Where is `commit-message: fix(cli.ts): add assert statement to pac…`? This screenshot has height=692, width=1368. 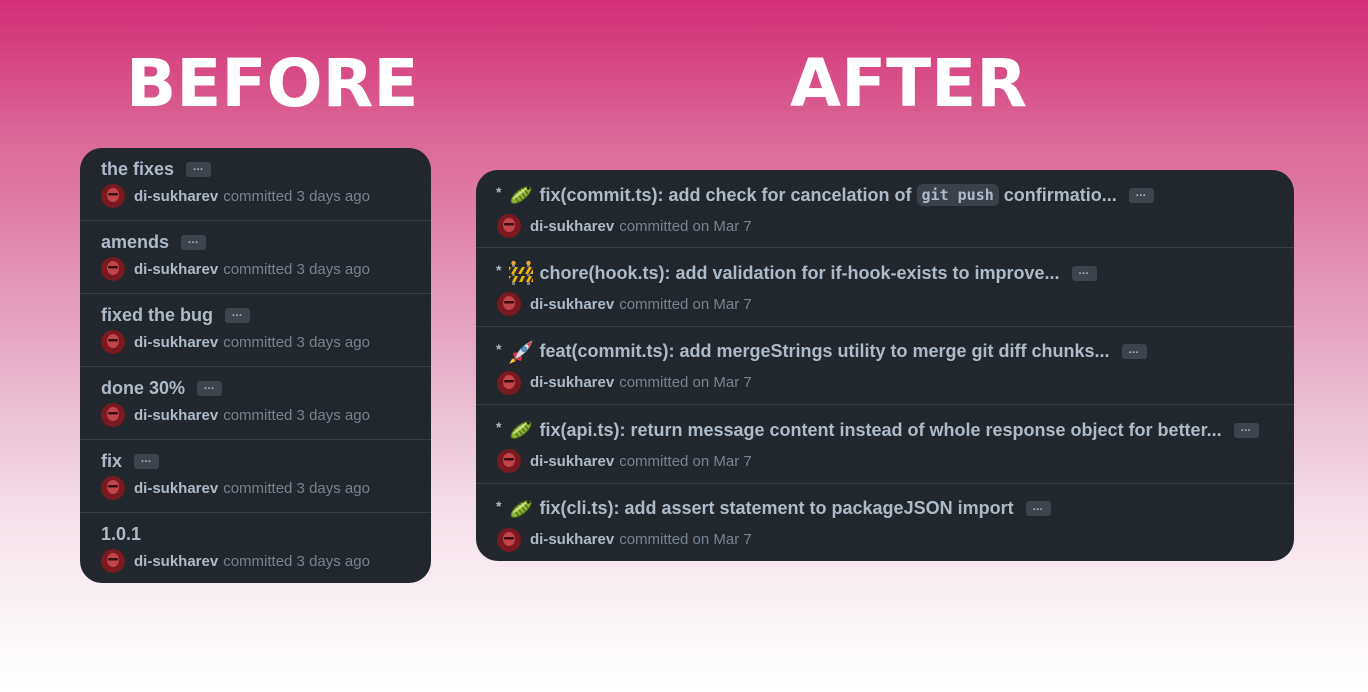 commit-message: fix(cli.ts): add assert statement to pac… is located at coordinates (776, 508).